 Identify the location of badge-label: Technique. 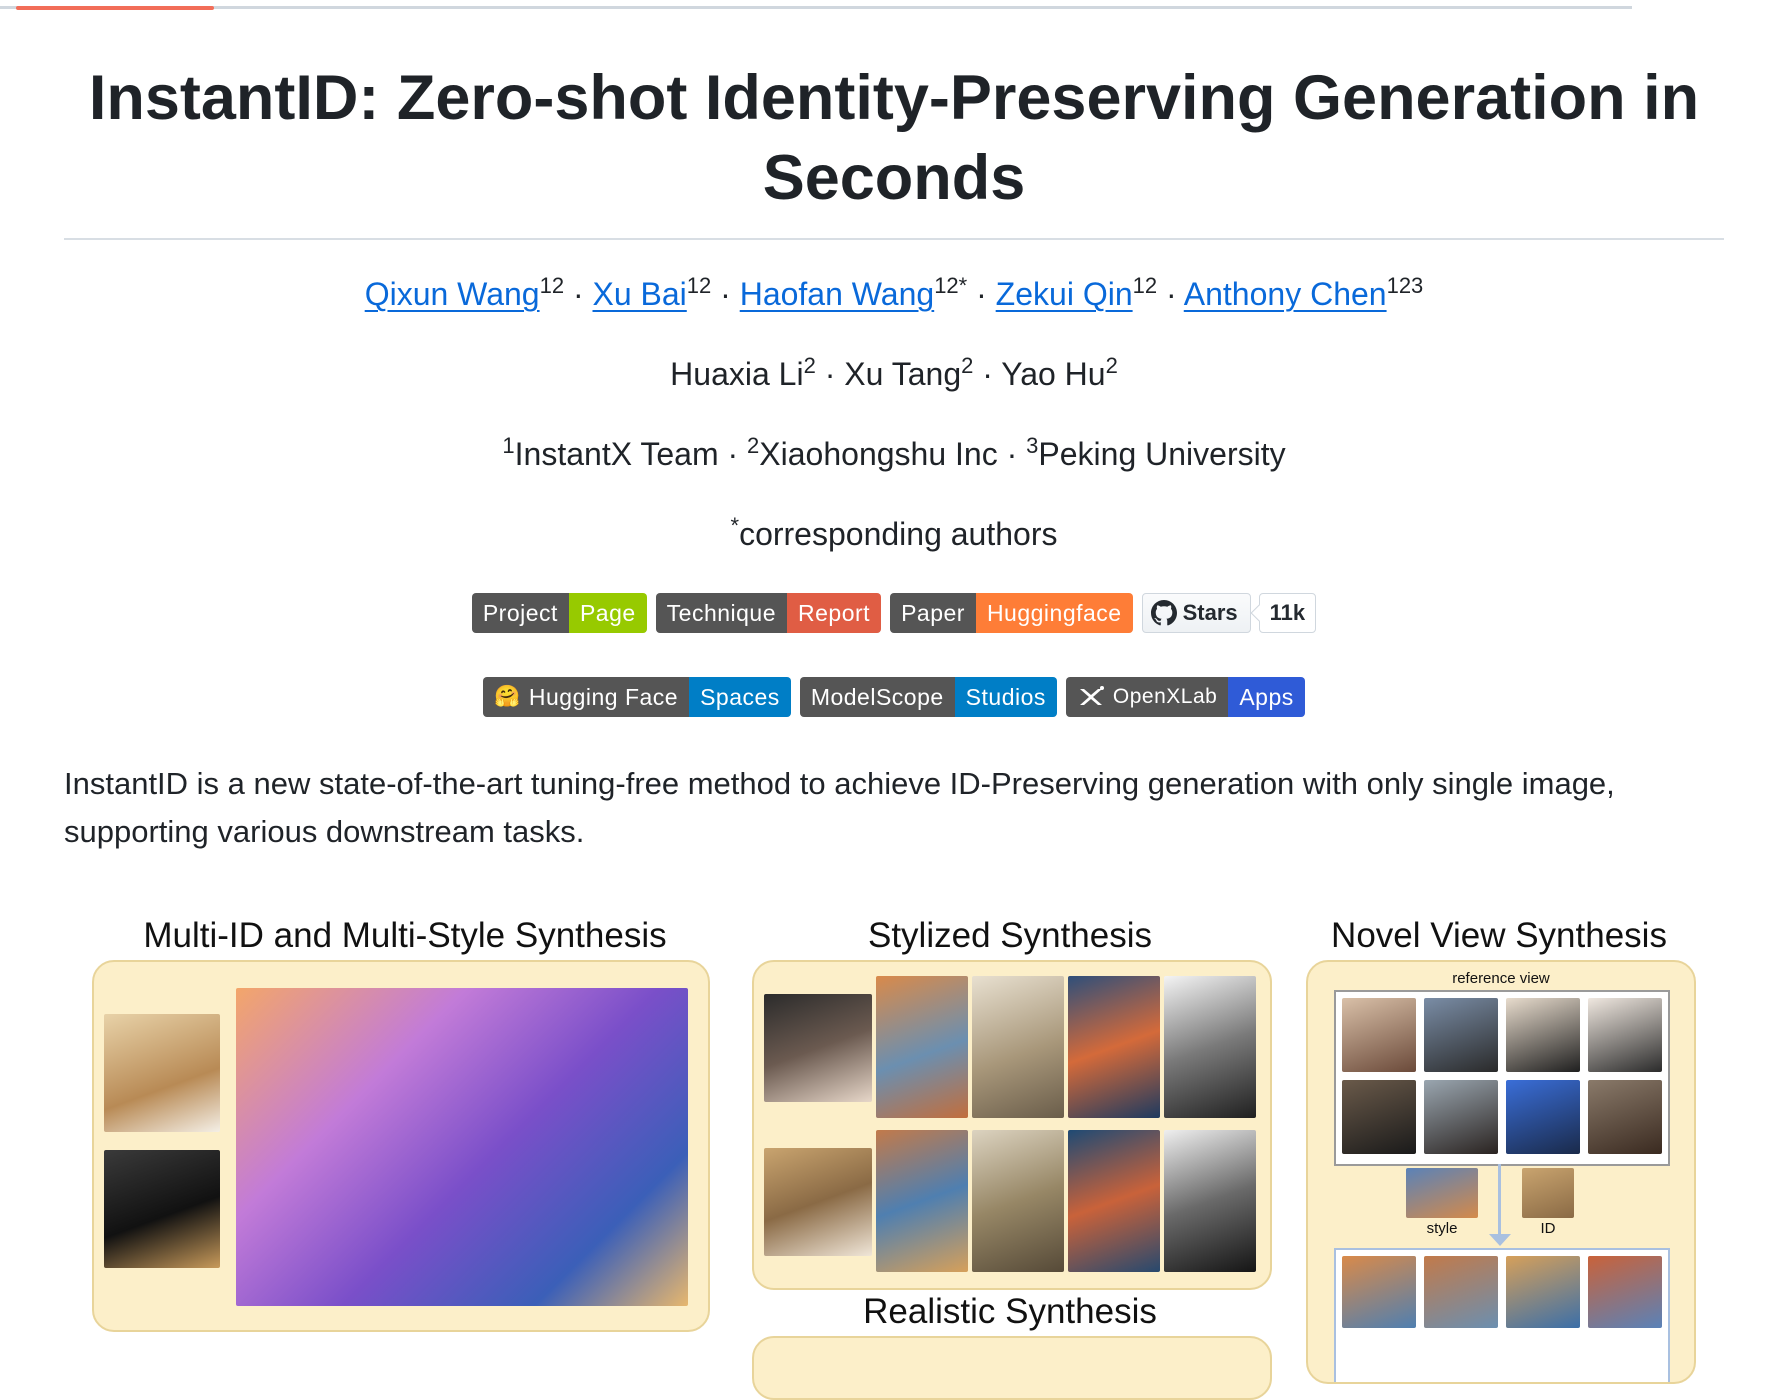
(721, 613).